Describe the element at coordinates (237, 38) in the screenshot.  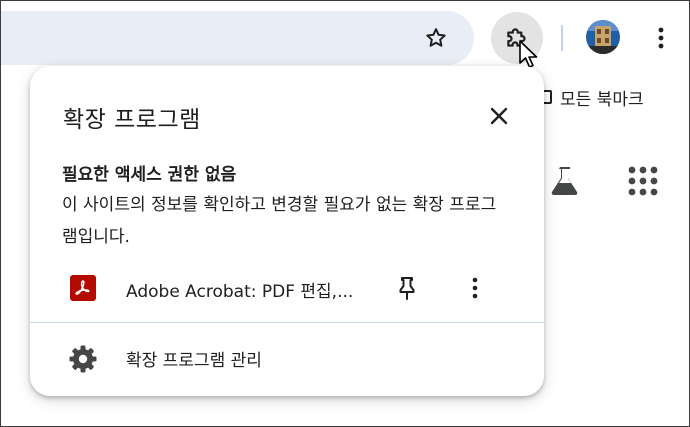
I see `address-bar` at that location.